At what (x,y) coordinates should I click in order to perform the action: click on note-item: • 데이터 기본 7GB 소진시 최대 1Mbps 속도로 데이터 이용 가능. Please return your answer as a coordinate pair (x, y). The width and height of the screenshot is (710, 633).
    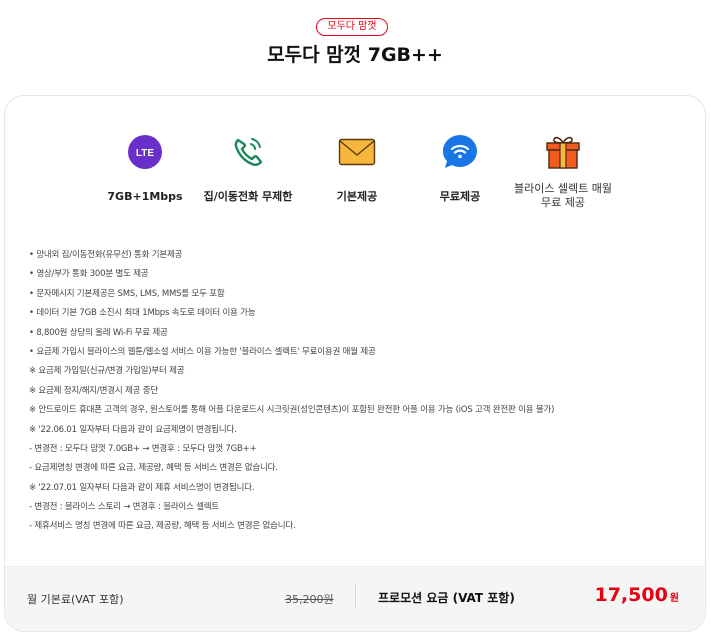
    Looking at the image, I should click on (142, 313).